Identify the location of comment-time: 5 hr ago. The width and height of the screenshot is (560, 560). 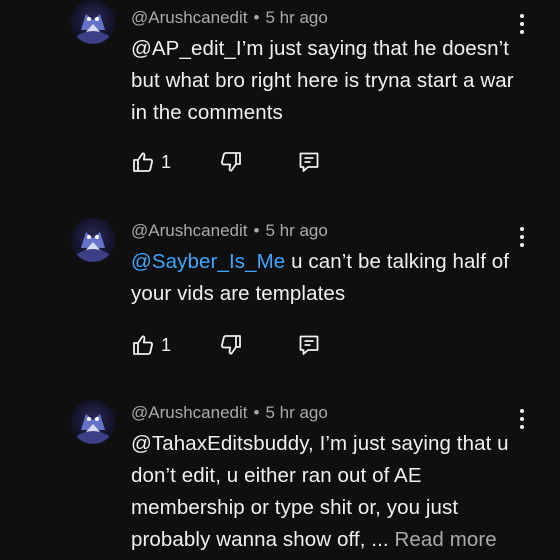
(296, 412).